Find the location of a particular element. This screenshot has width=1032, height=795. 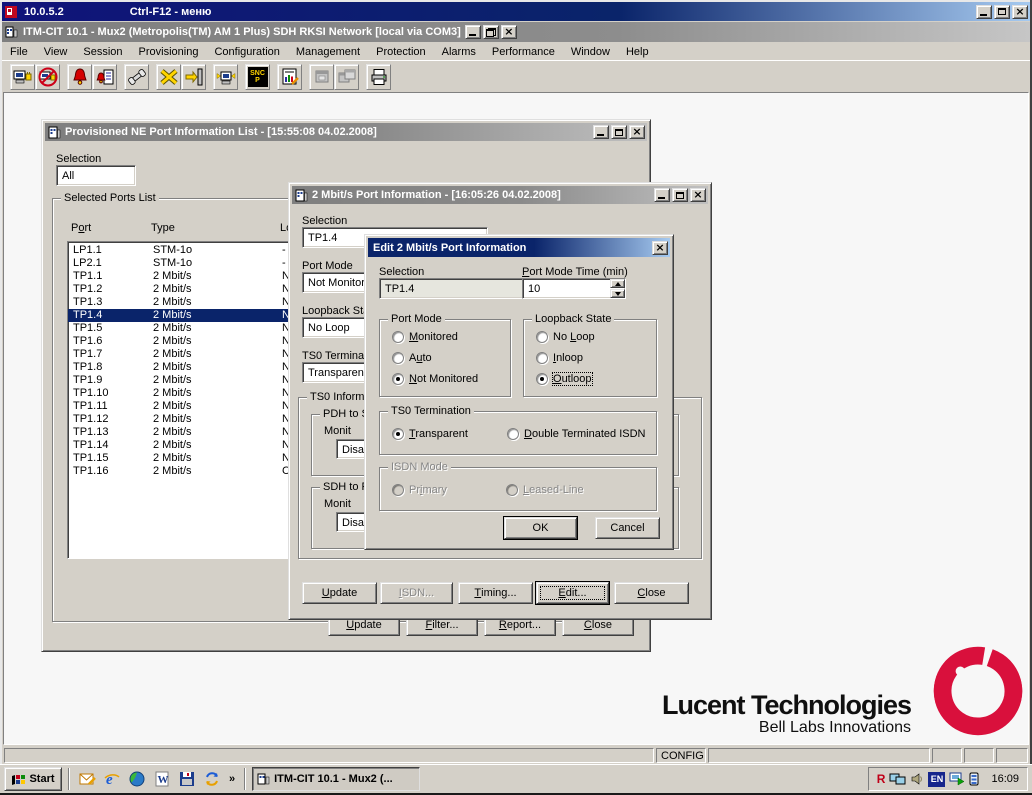

quicklaunch-chevron: » is located at coordinates (232, 779).